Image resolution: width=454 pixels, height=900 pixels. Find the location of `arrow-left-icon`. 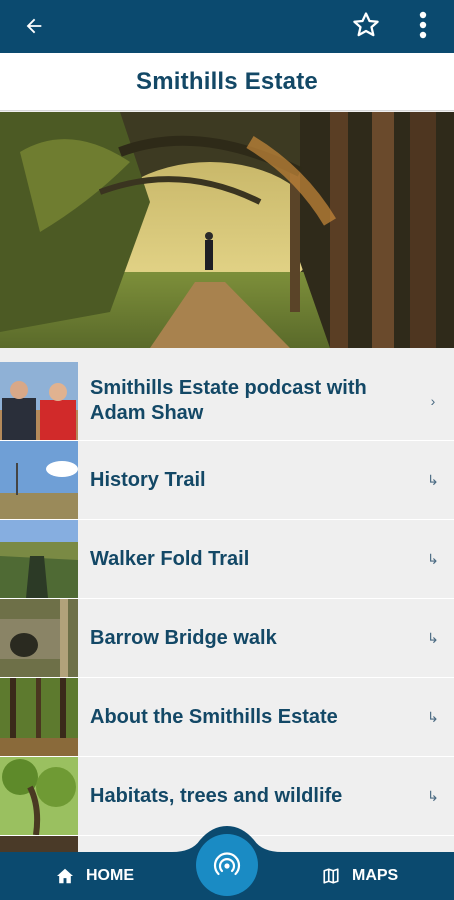

arrow-left-icon is located at coordinates (34, 26).